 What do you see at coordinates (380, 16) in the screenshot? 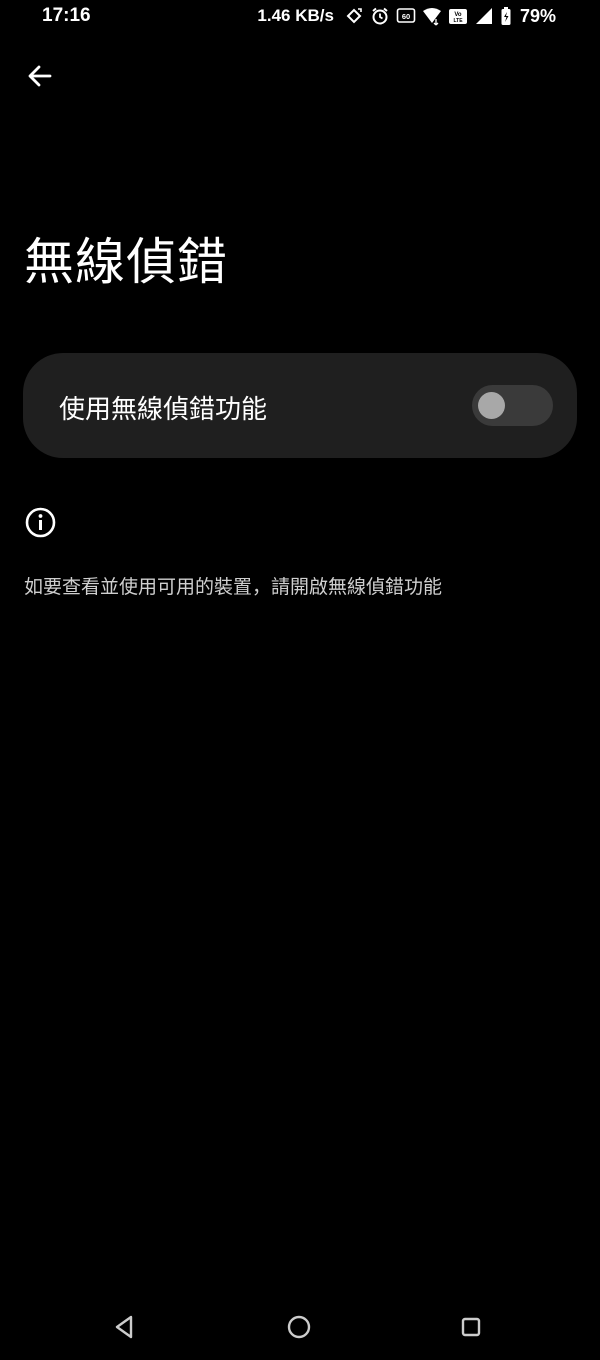
I see `alarm-icon` at bounding box center [380, 16].